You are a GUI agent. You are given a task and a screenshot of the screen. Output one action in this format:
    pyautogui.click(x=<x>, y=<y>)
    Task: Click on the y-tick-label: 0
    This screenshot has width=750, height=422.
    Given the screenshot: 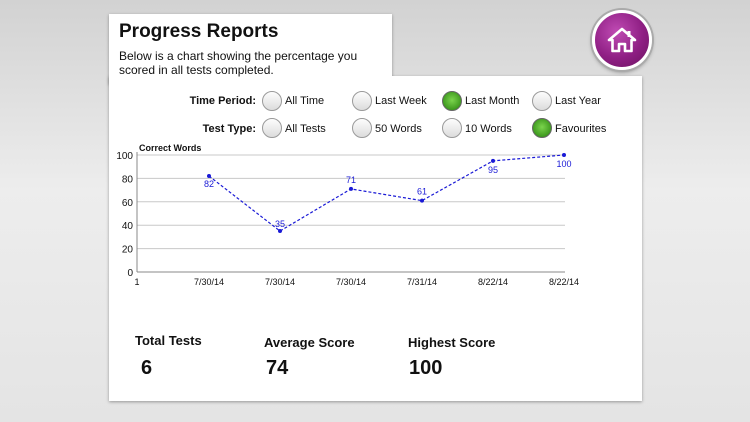 What is the action you would take?
    pyautogui.click(x=130, y=273)
    